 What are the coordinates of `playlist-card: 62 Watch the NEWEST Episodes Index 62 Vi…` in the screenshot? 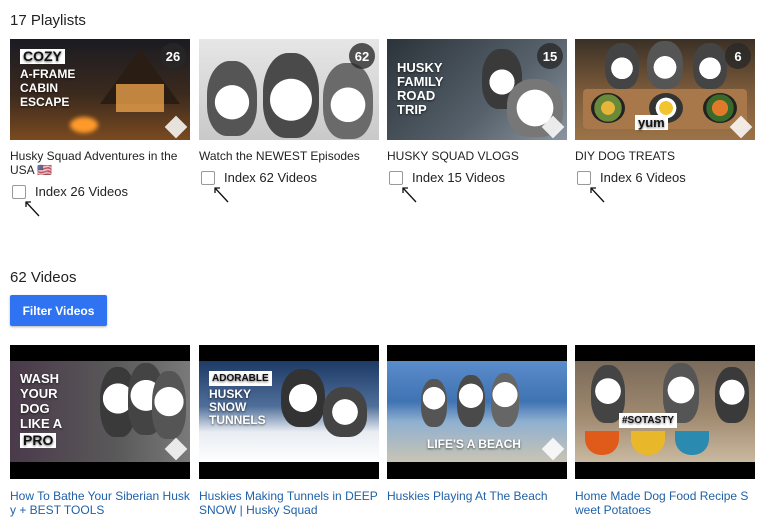 It's located at (289, 121).